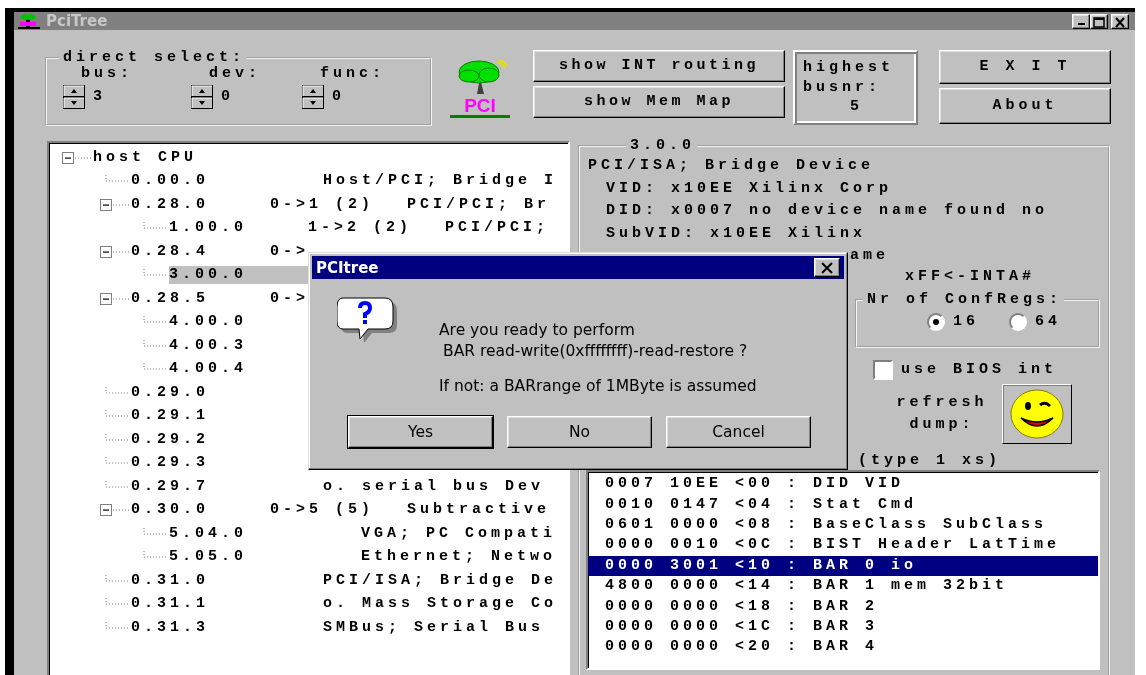  I want to click on device-address: 0.31.1, so click(200, 604).